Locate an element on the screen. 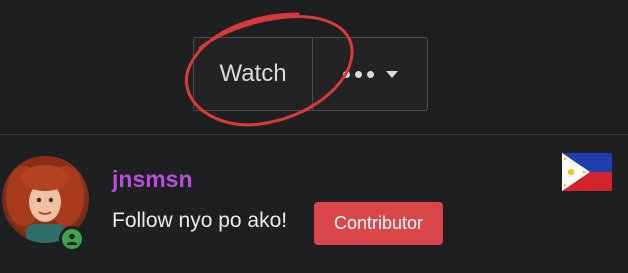  caret-down-icon is located at coordinates (391, 74).